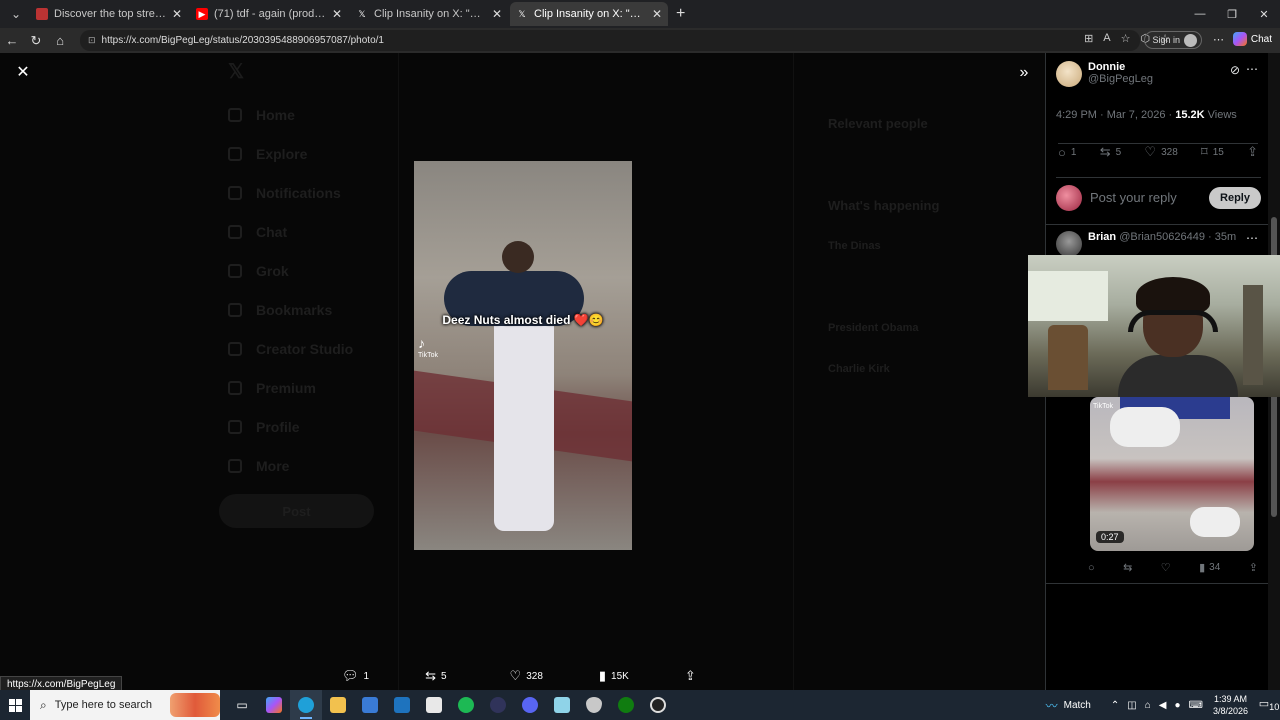 This screenshot has height=720, width=1280. I want to click on views-action: ▮ 15K, so click(614, 676).